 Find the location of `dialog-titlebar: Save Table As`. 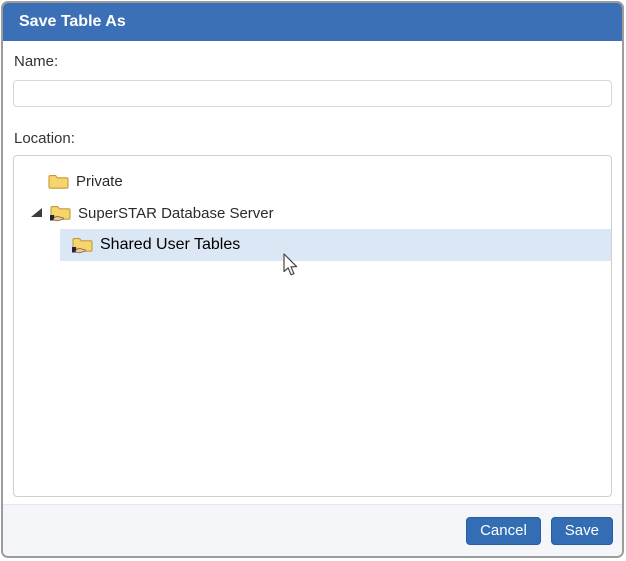

dialog-titlebar: Save Table As is located at coordinates (312, 22).